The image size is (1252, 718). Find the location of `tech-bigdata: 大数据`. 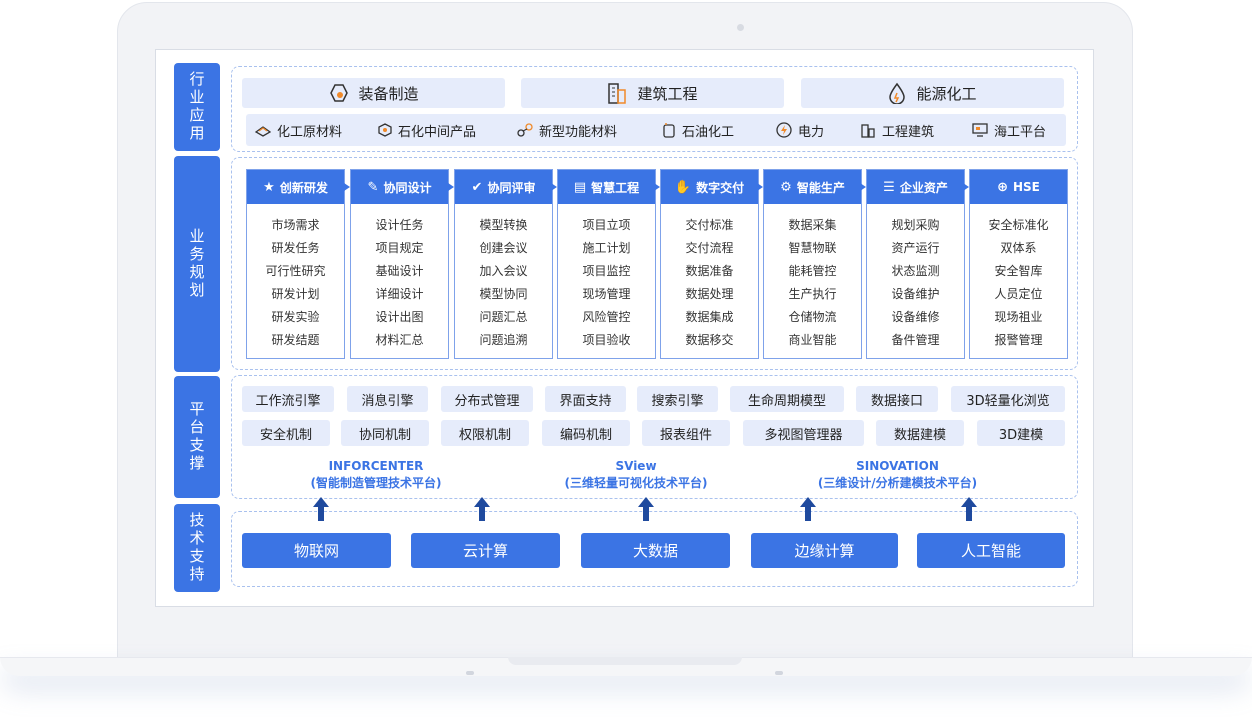

tech-bigdata: 大数据 is located at coordinates (655, 550).